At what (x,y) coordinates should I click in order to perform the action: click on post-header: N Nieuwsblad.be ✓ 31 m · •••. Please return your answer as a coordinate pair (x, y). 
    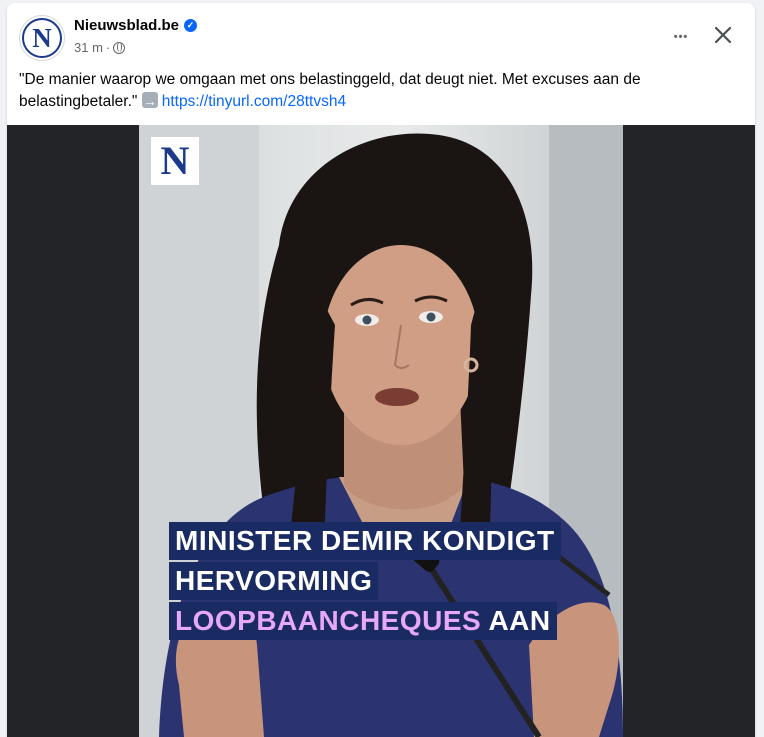
    Looking at the image, I should click on (381, 33).